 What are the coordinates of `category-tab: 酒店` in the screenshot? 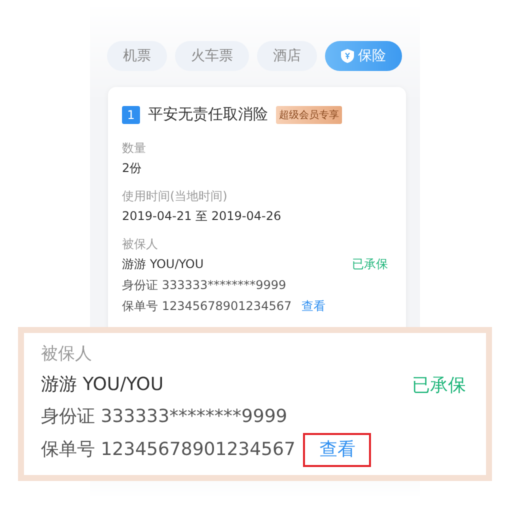 It's located at (287, 56).